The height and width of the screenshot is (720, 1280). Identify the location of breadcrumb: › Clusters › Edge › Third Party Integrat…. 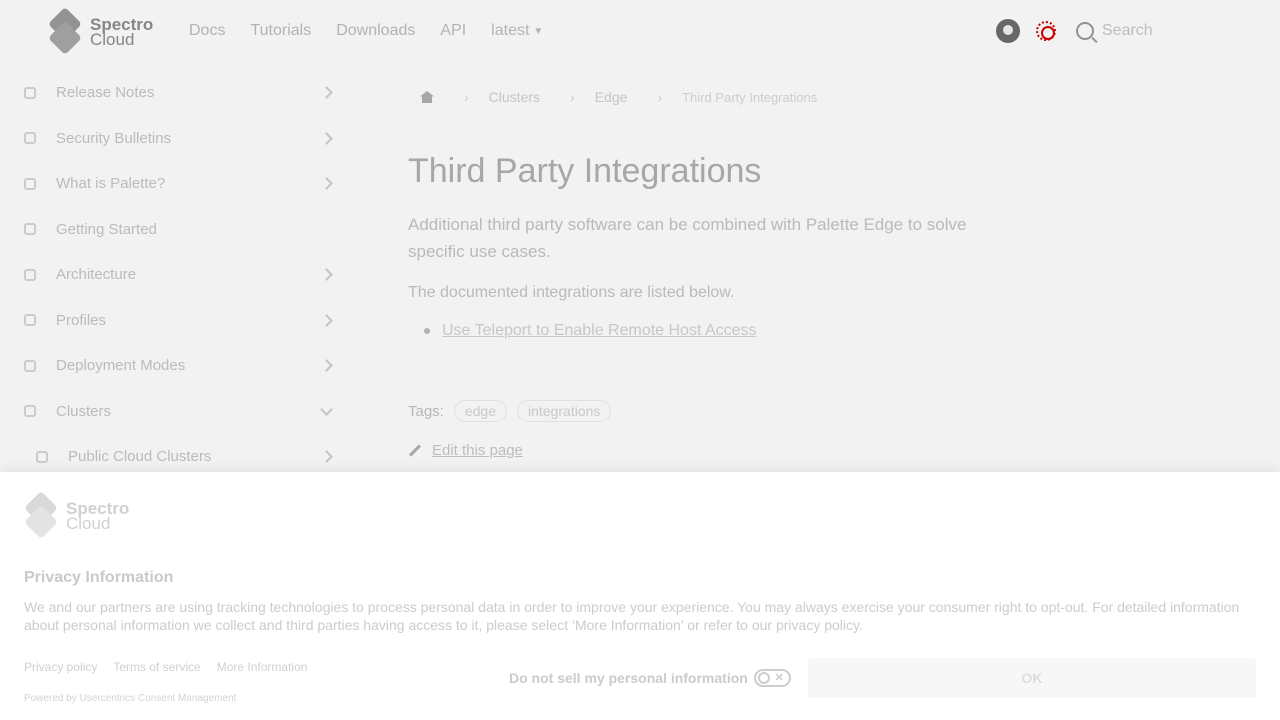
(708, 97).